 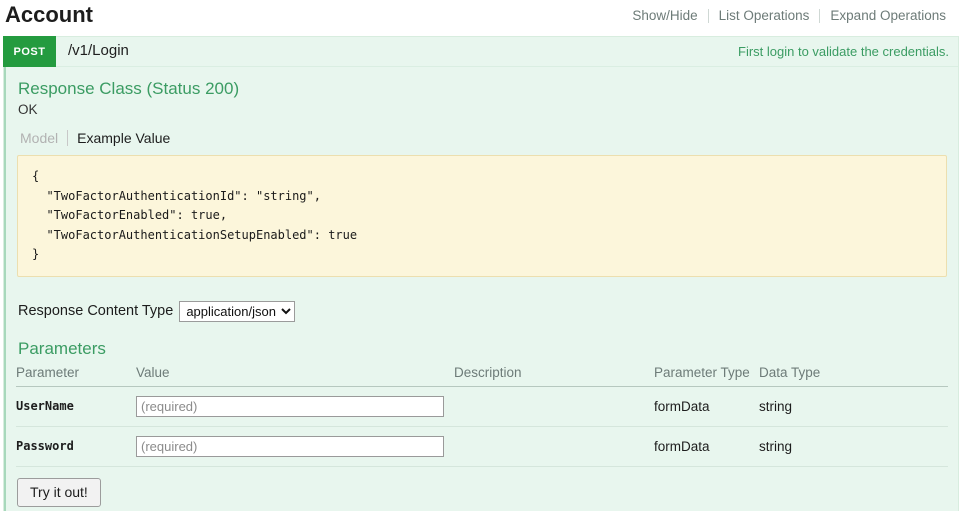 I want to click on show-hide-link: Show/Hide, so click(x=664, y=15).